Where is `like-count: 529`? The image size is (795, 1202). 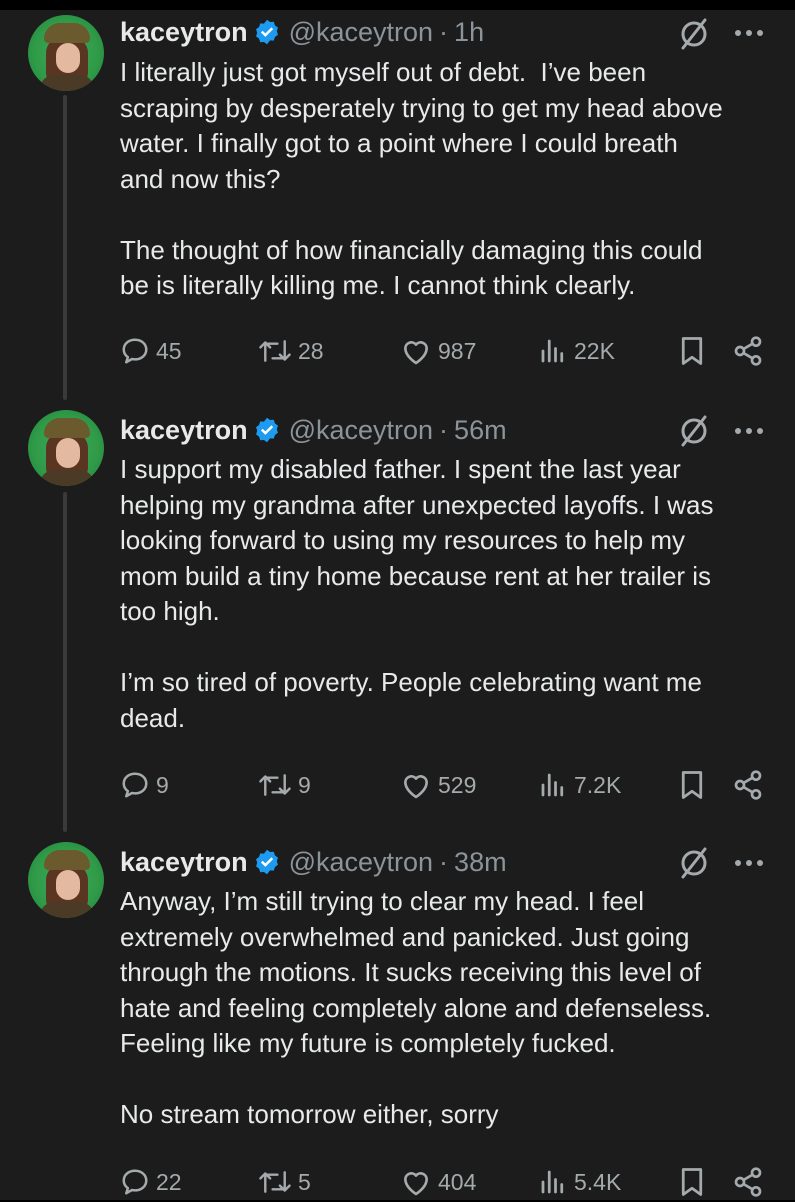 like-count: 529 is located at coordinates (457, 784).